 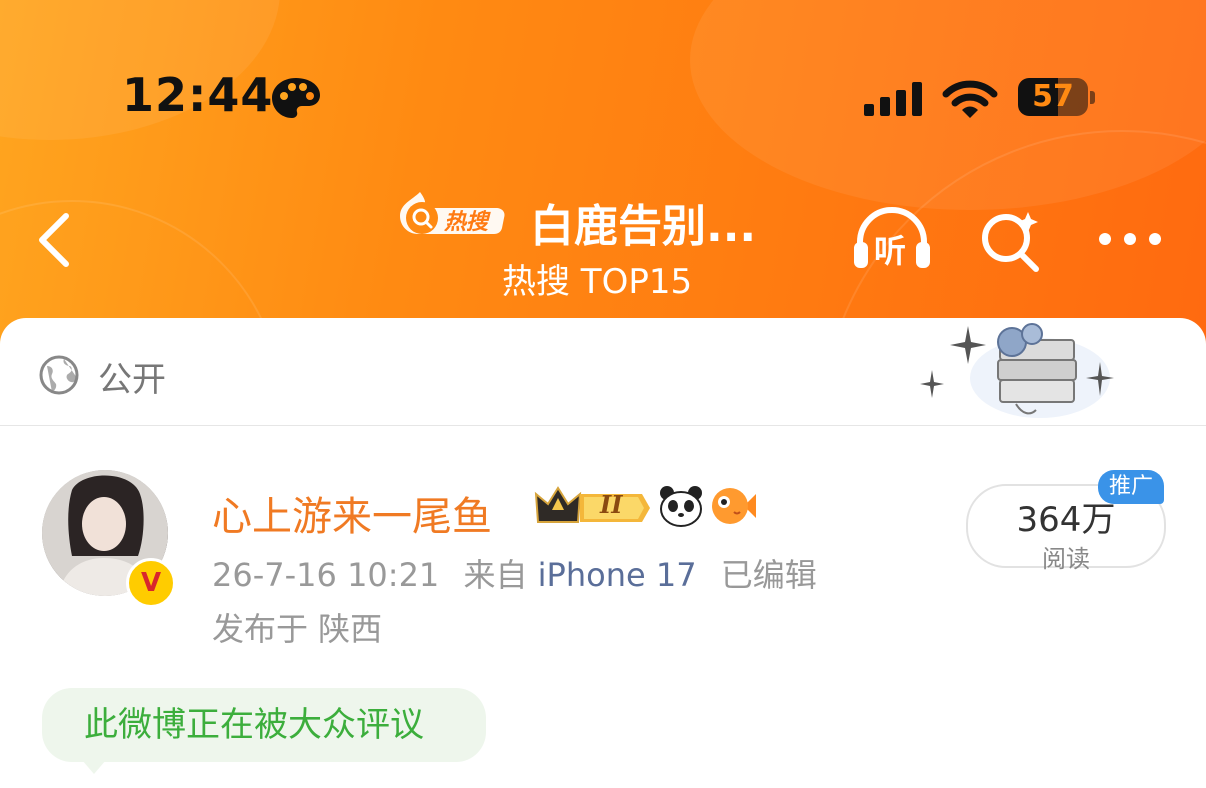 What do you see at coordinates (352, 517) in the screenshot?
I see `username-text: 心上游来一尾鱼` at bounding box center [352, 517].